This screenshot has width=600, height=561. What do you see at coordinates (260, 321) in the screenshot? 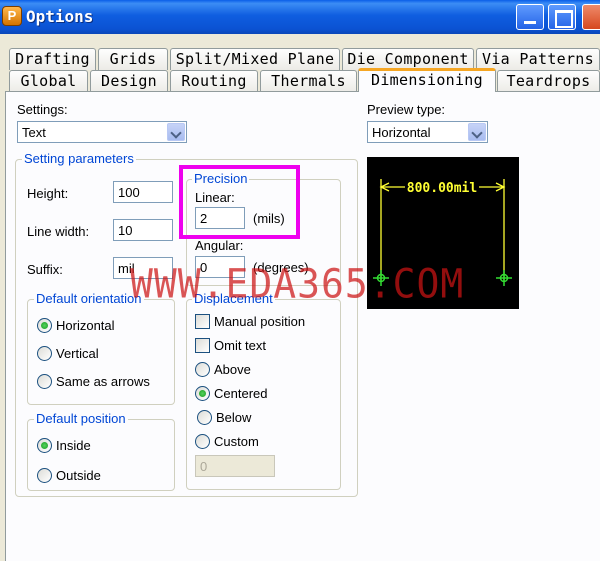
I see `manual-position-label: Manual position` at bounding box center [260, 321].